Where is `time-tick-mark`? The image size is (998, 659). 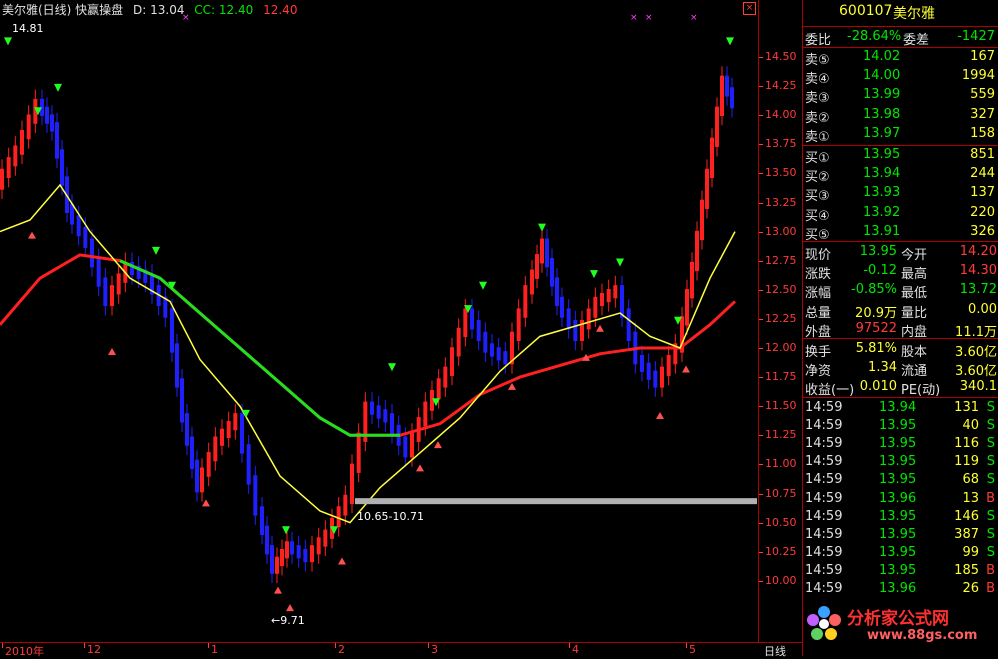
time-tick-mark is located at coordinates (686, 645).